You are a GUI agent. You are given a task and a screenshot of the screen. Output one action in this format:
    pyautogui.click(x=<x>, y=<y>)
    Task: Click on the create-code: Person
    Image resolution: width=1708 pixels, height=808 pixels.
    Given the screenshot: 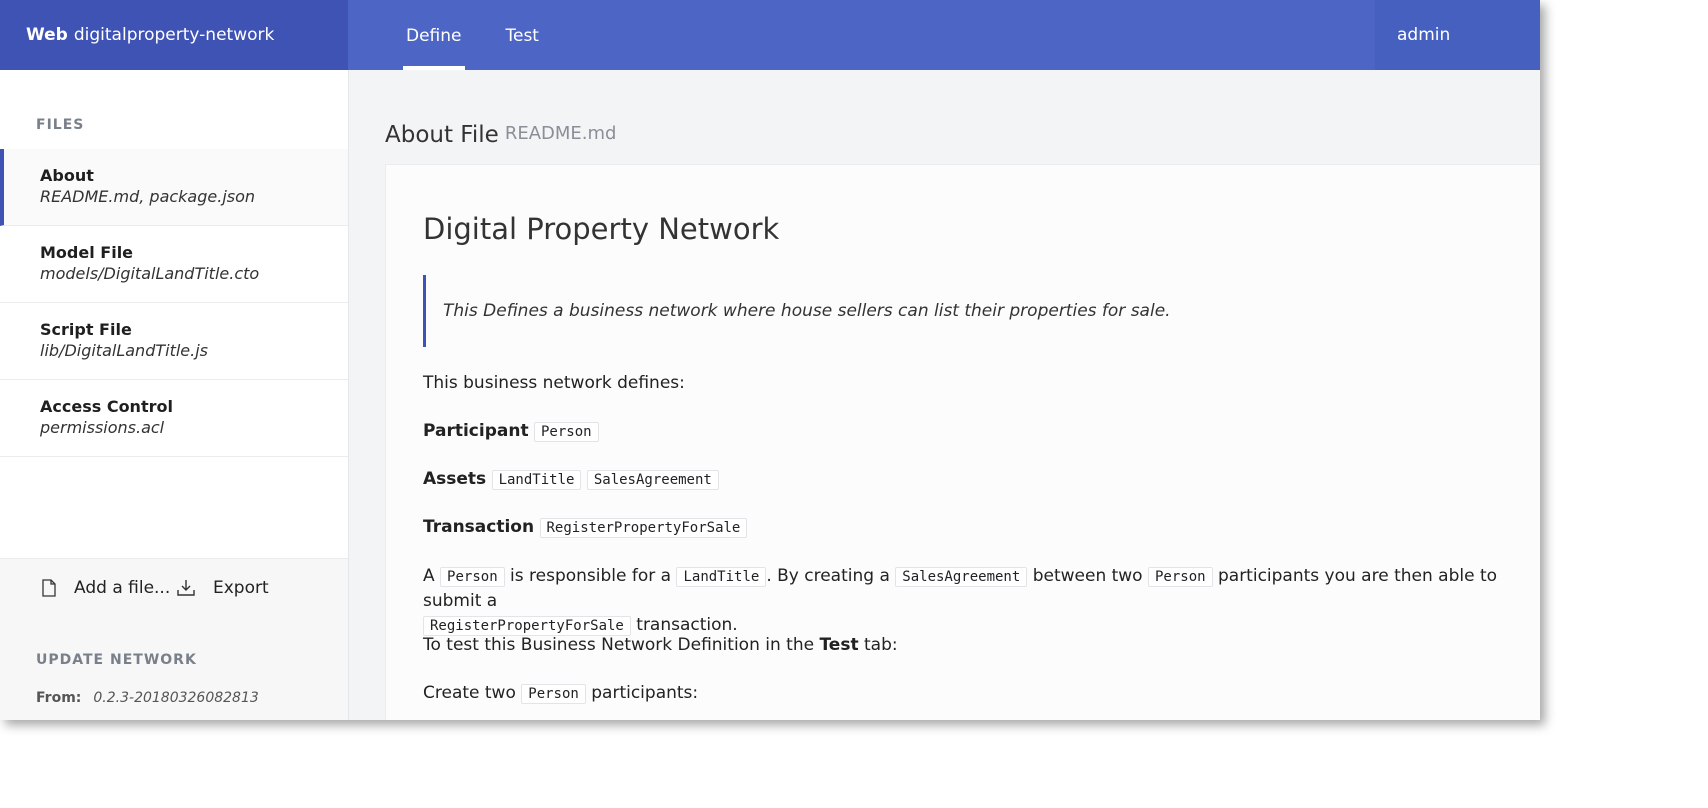 What is the action you would take?
    pyautogui.click(x=553, y=694)
    